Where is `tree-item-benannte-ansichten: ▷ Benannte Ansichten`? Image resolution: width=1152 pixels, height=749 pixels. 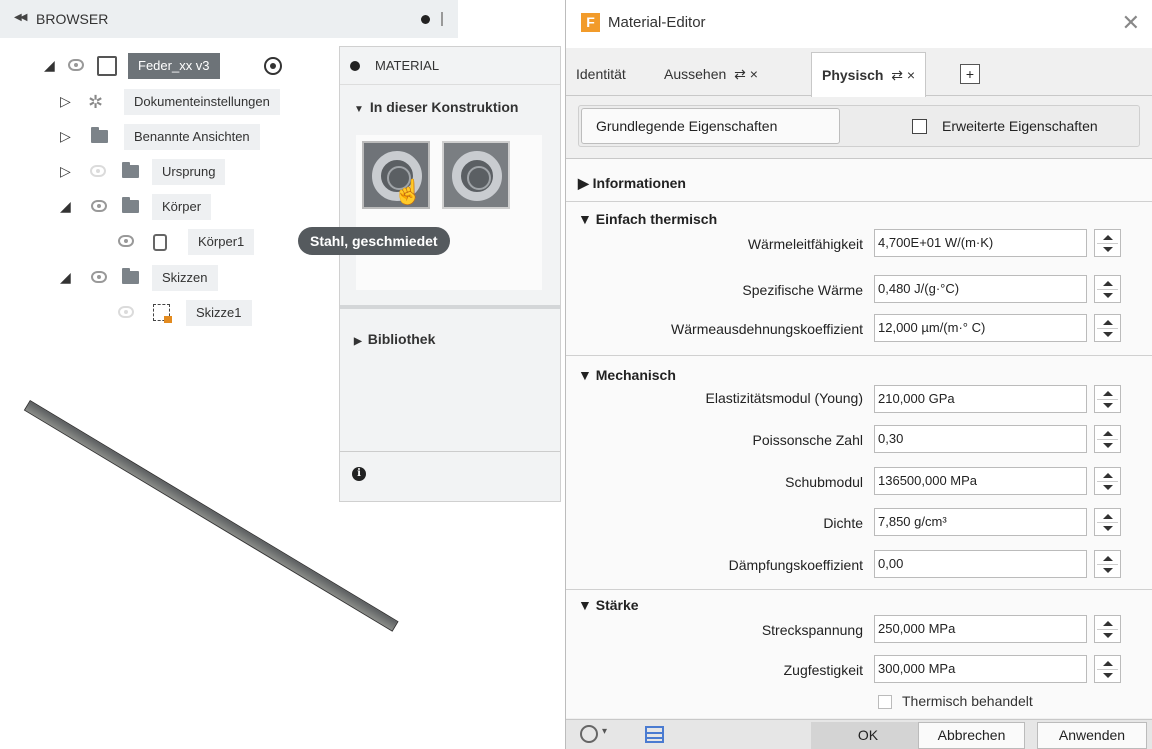 tree-item-benannte-ansichten: ▷ Benannte Ansichten is located at coordinates (160, 137).